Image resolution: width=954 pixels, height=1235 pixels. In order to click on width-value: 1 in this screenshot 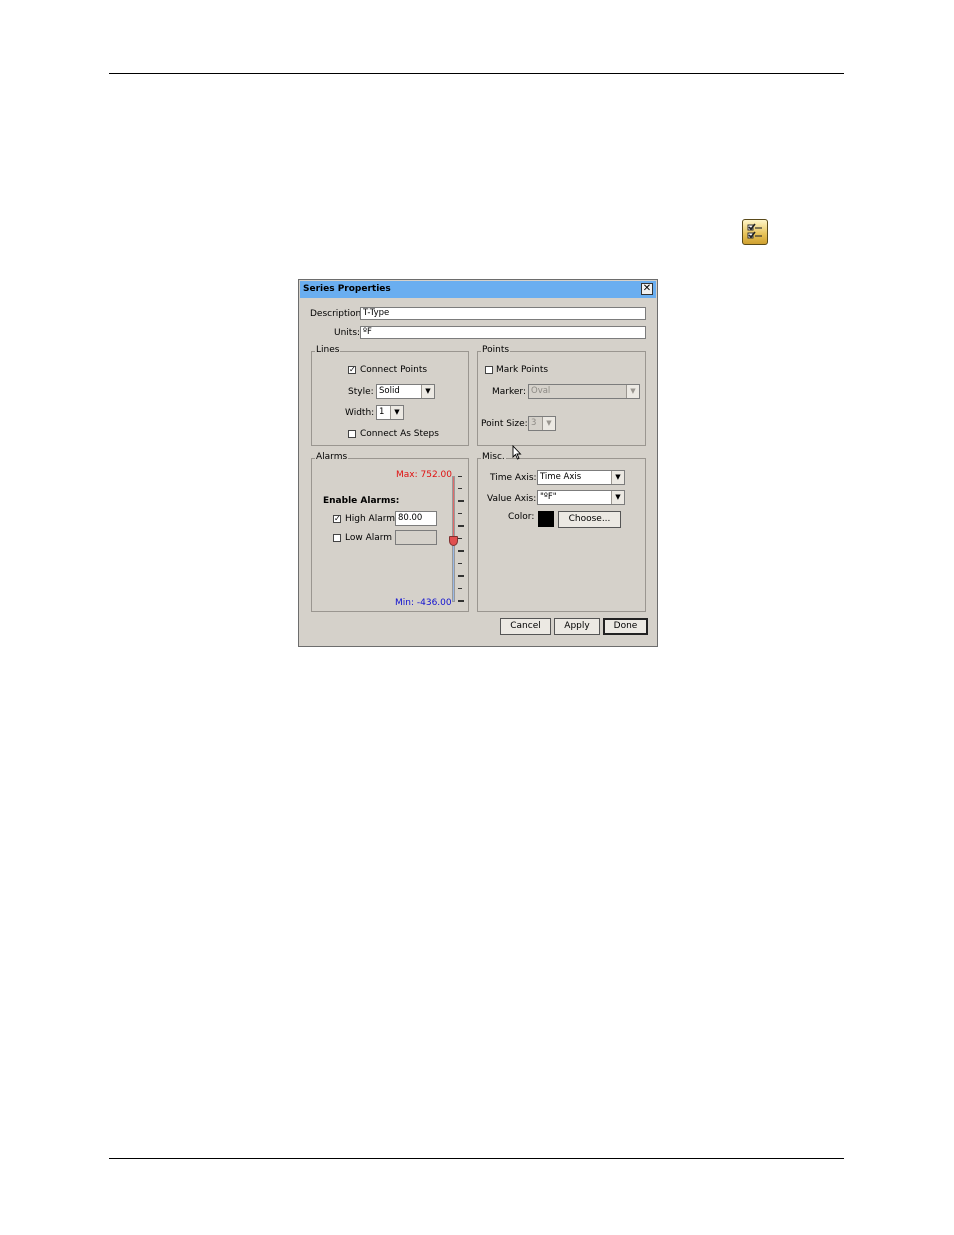, I will do `click(382, 412)`.